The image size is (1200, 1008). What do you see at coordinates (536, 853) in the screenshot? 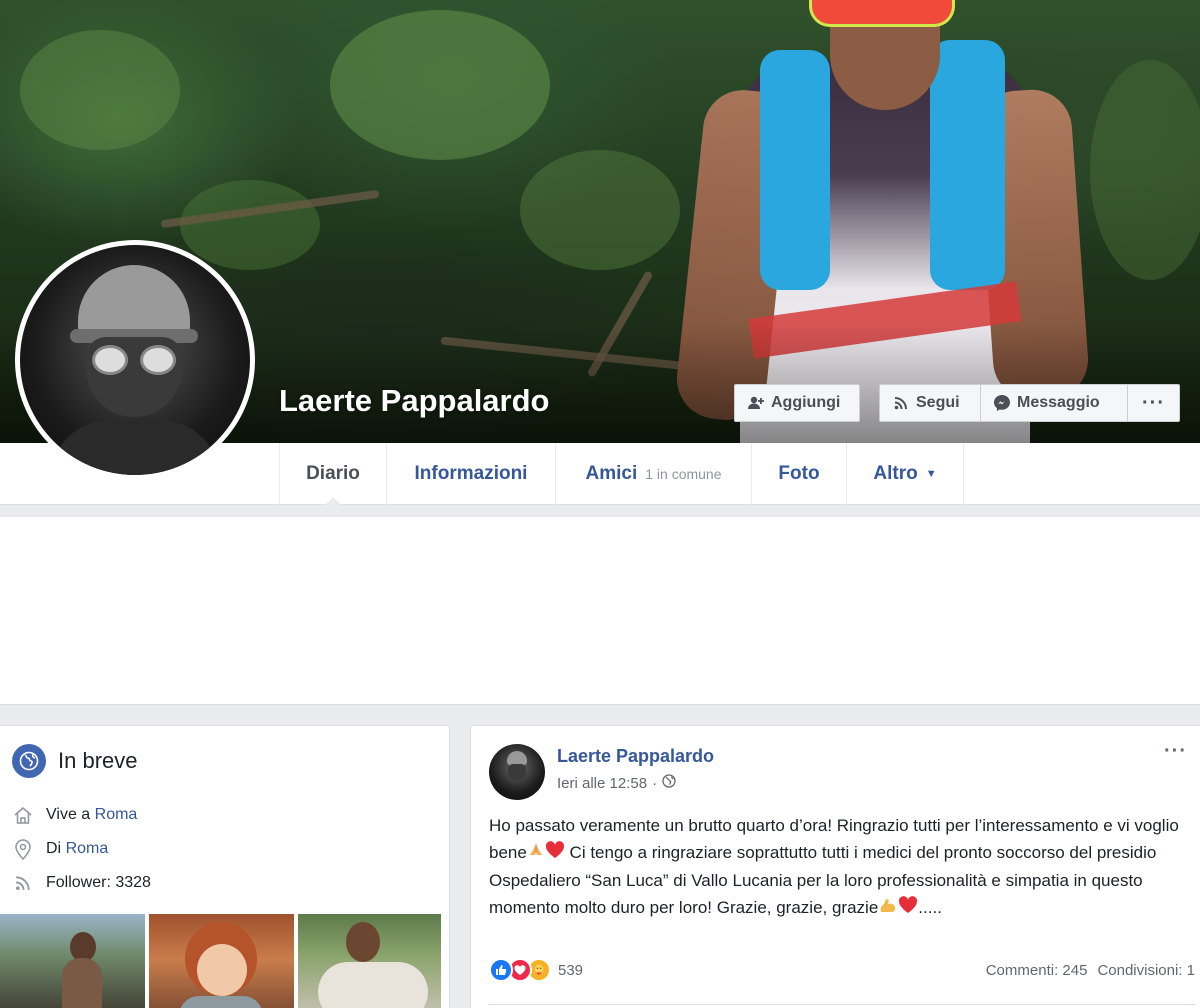
I see `praying-hands-emoji` at bounding box center [536, 853].